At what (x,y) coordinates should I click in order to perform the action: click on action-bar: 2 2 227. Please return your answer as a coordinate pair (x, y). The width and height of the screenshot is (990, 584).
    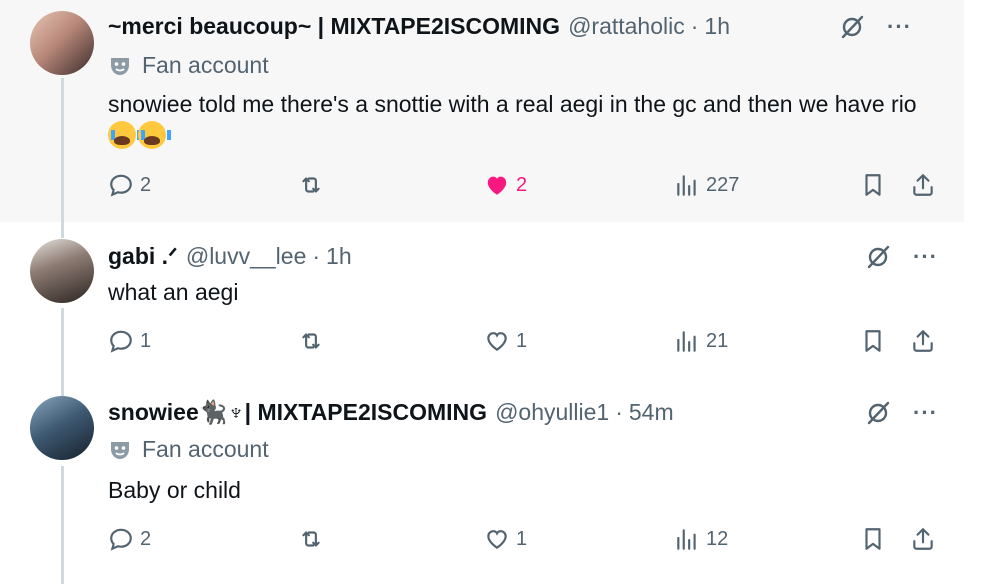
    Looking at the image, I should click on (522, 187).